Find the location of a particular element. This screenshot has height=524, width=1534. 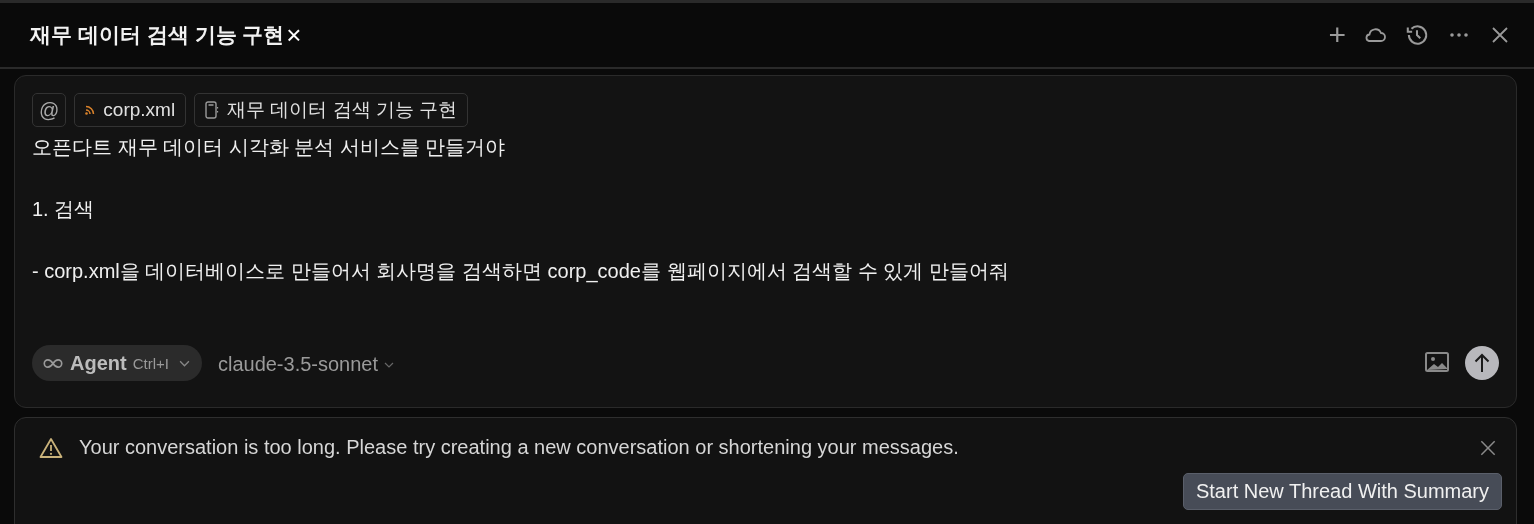

history-icon is located at coordinates (1417, 35).